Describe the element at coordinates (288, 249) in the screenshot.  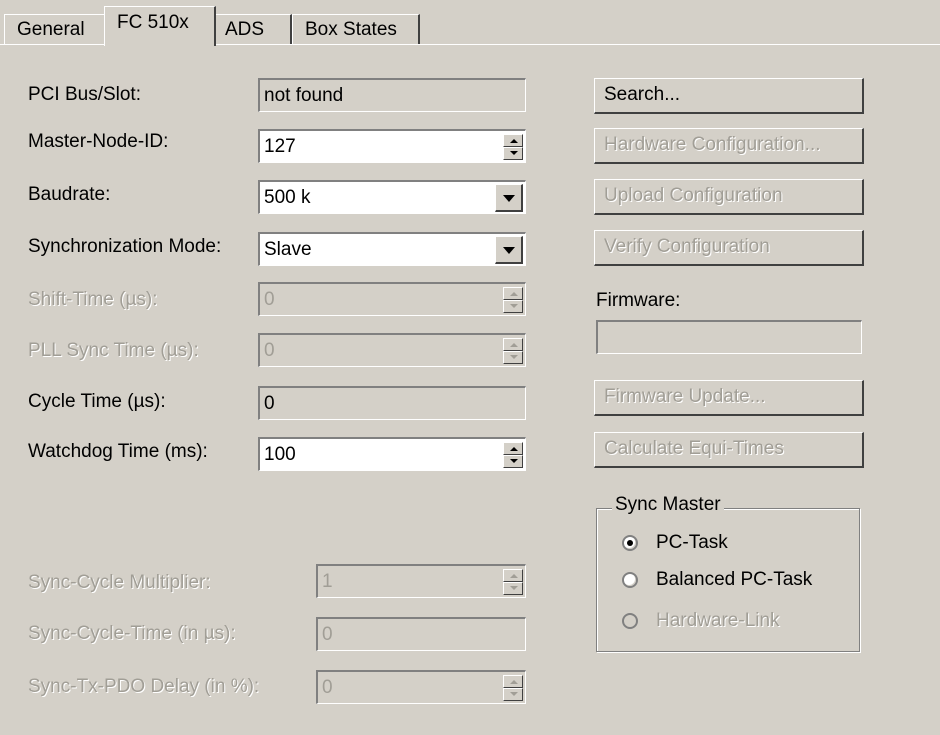
I see `sync-mode-value: Slave` at that location.